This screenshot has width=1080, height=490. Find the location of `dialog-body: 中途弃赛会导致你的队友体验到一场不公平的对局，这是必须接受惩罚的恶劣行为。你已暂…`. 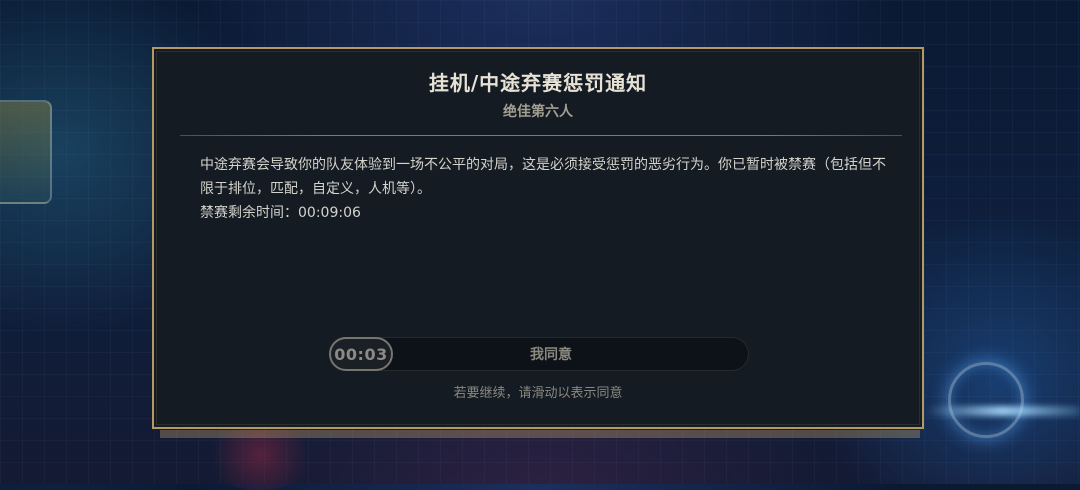

dialog-body: 中途弃赛会导致你的队友体验到一场不公平的对局，这是必须接受惩罚的恶劣行为。你已暂… is located at coordinates (545, 189).